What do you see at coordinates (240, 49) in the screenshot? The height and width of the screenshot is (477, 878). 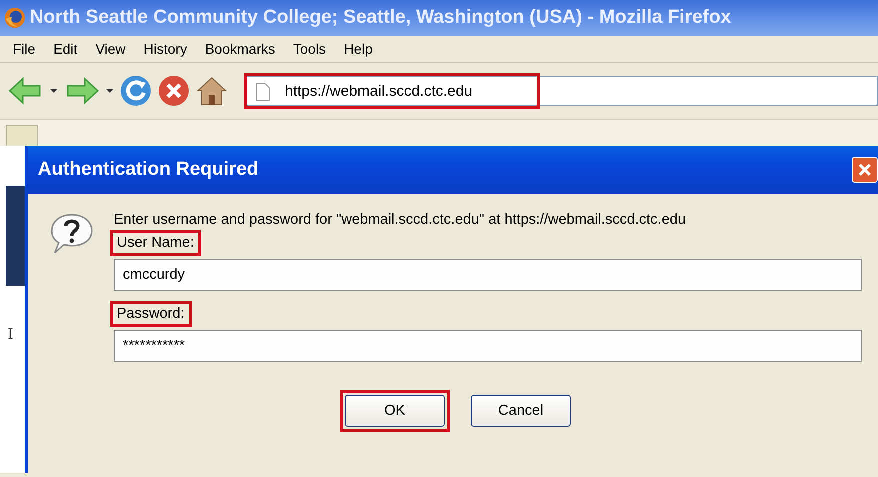 I see `menu-item: Bookmarks` at bounding box center [240, 49].